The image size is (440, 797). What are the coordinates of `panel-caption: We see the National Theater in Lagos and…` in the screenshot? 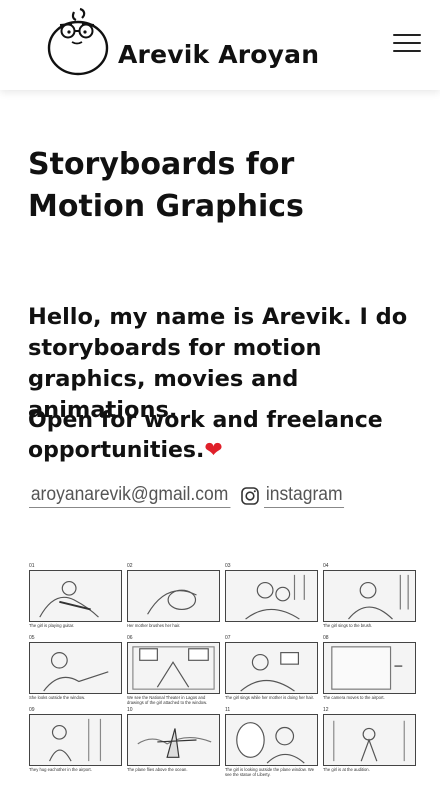 It's located at (167, 700).